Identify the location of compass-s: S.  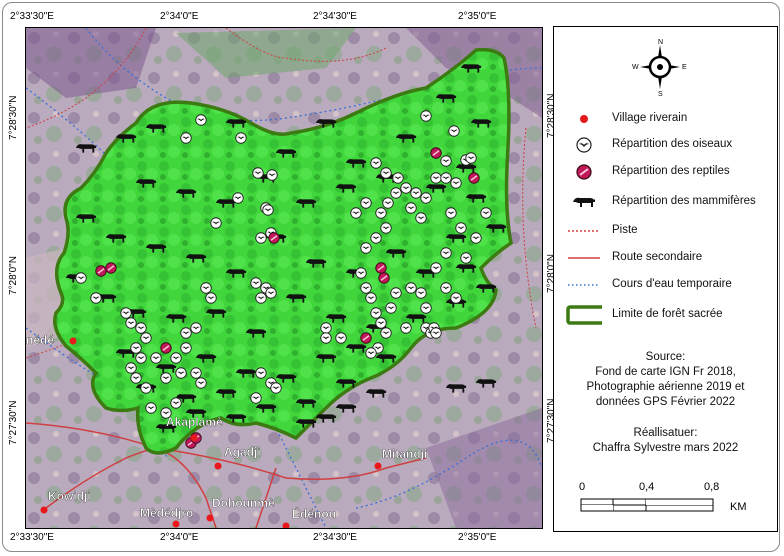
(660, 94).